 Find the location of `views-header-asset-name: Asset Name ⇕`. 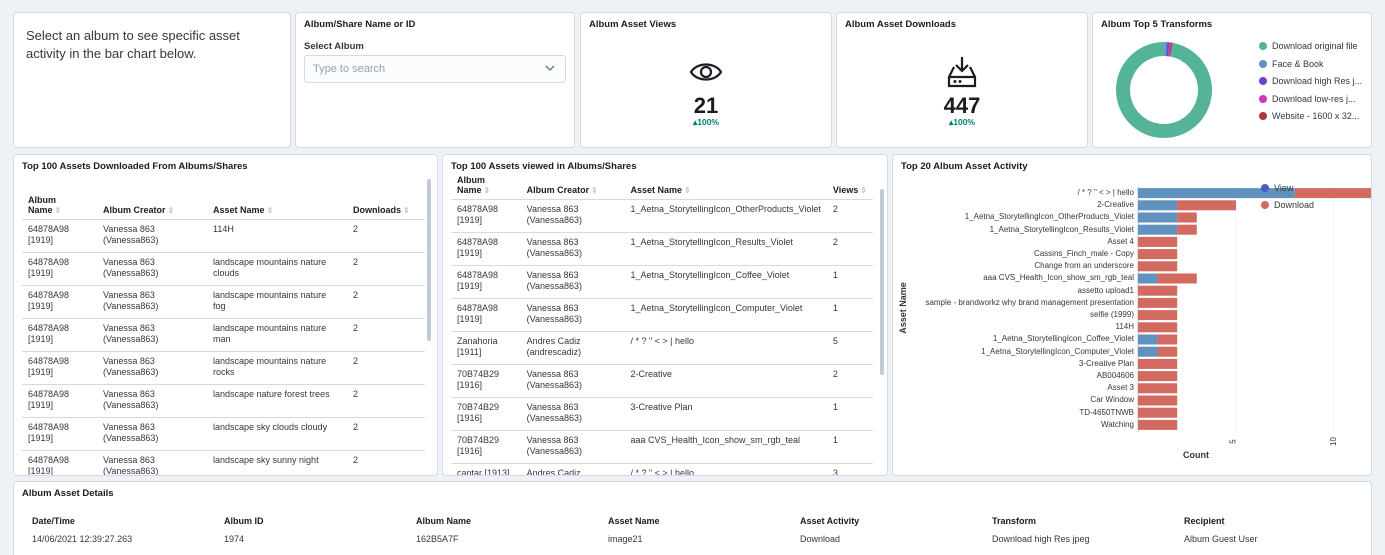

views-header-asset-name: Asset Name ⇕ is located at coordinates (725, 184).